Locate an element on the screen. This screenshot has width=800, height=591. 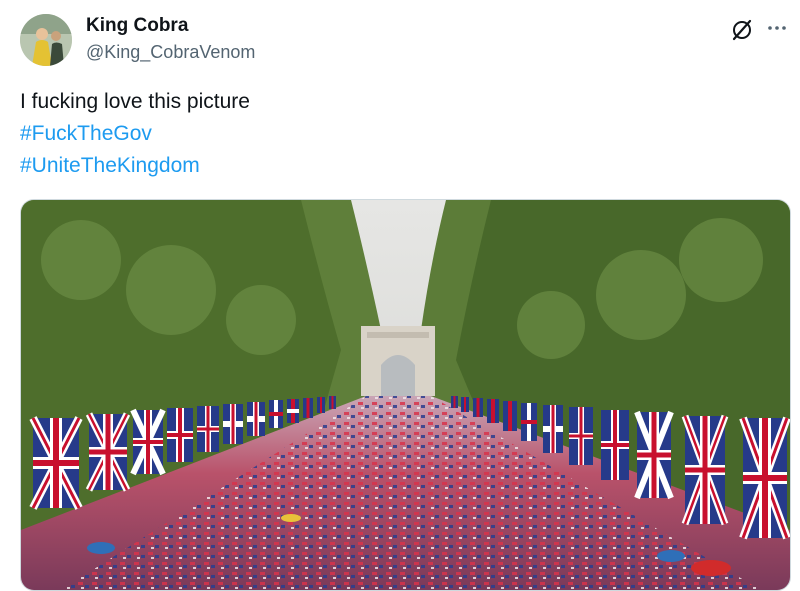
tweet-header: King Cobra @King_CobraVenom is located at coordinates (405, 40).